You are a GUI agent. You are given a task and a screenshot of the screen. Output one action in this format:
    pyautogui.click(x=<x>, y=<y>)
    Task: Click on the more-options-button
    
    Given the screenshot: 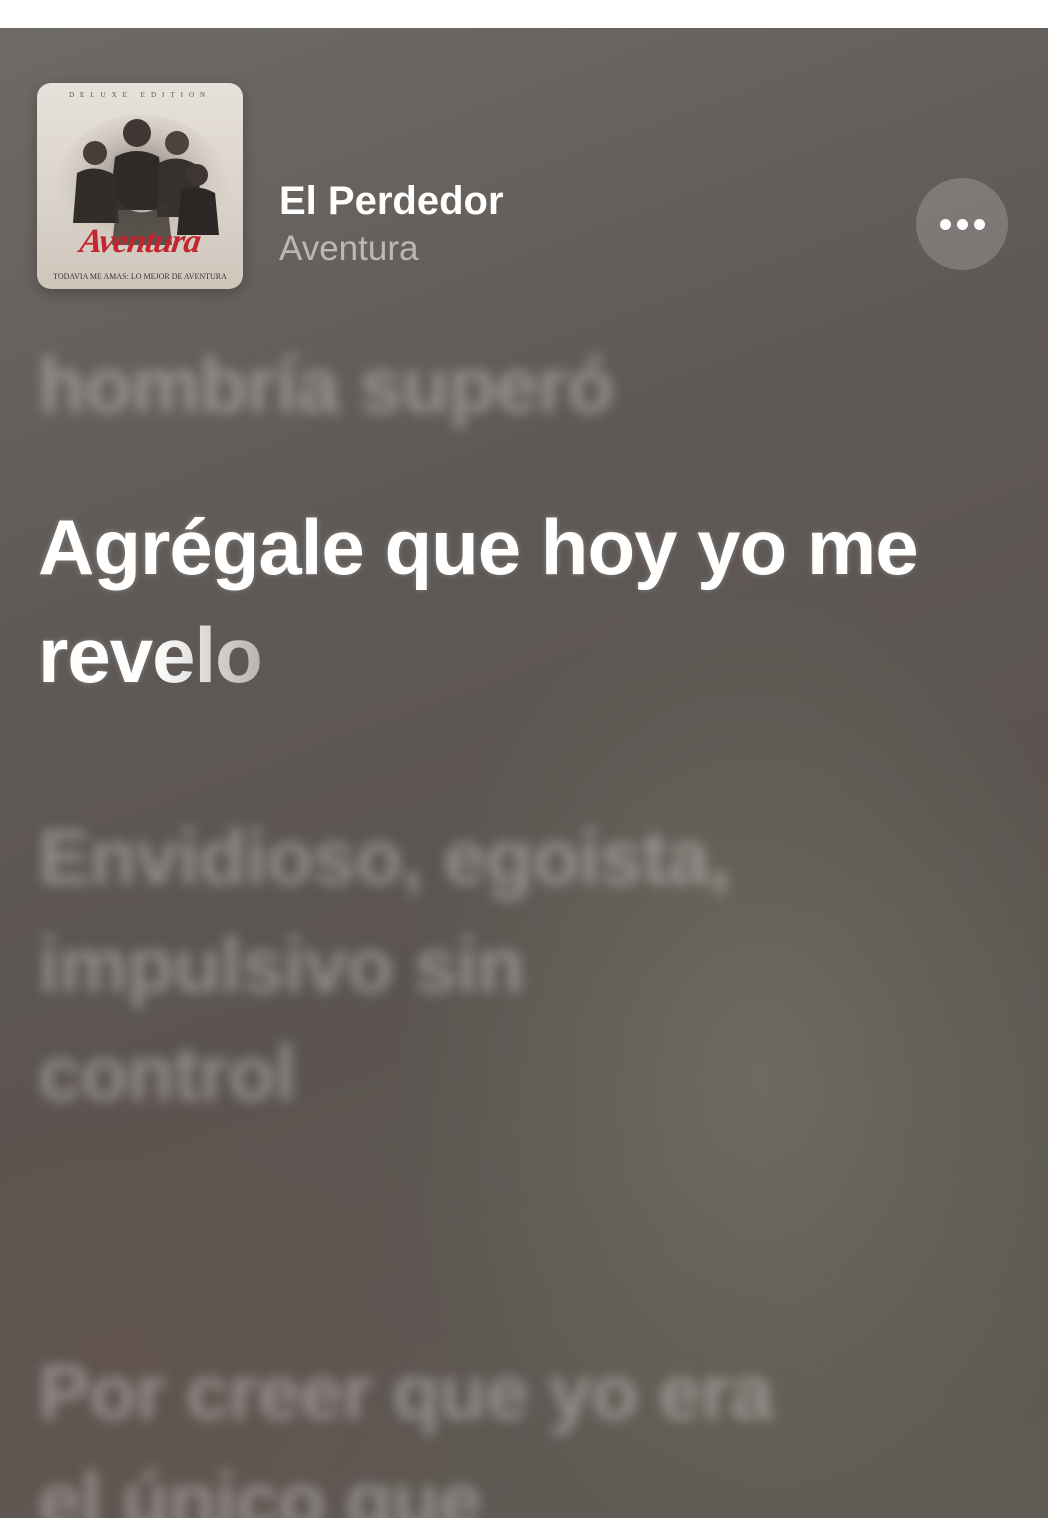 What is the action you would take?
    pyautogui.click(x=962, y=224)
    